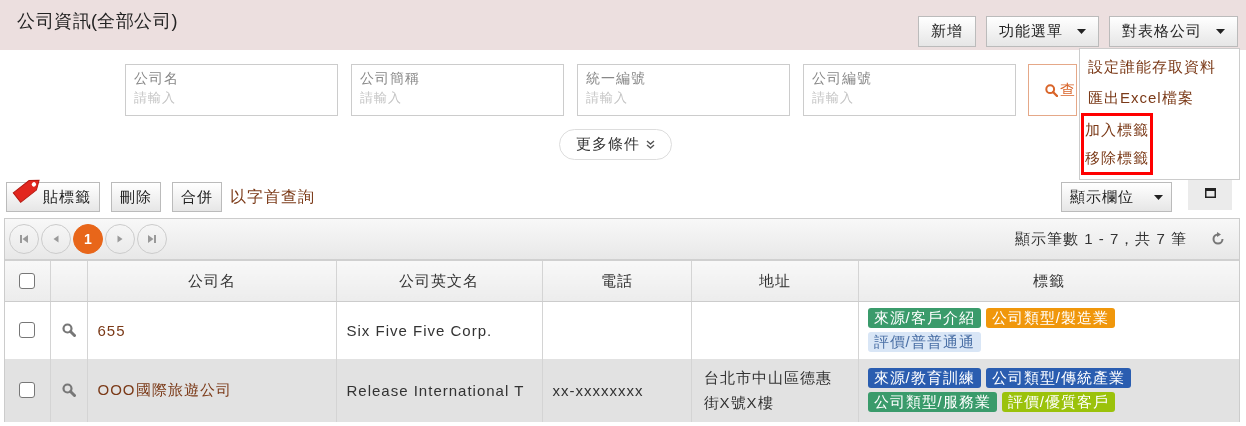 This screenshot has width=1246, height=426. What do you see at coordinates (419, 330) in the screenshot?
I see `table-cell: Six Five Five Corp.` at bounding box center [419, 330].